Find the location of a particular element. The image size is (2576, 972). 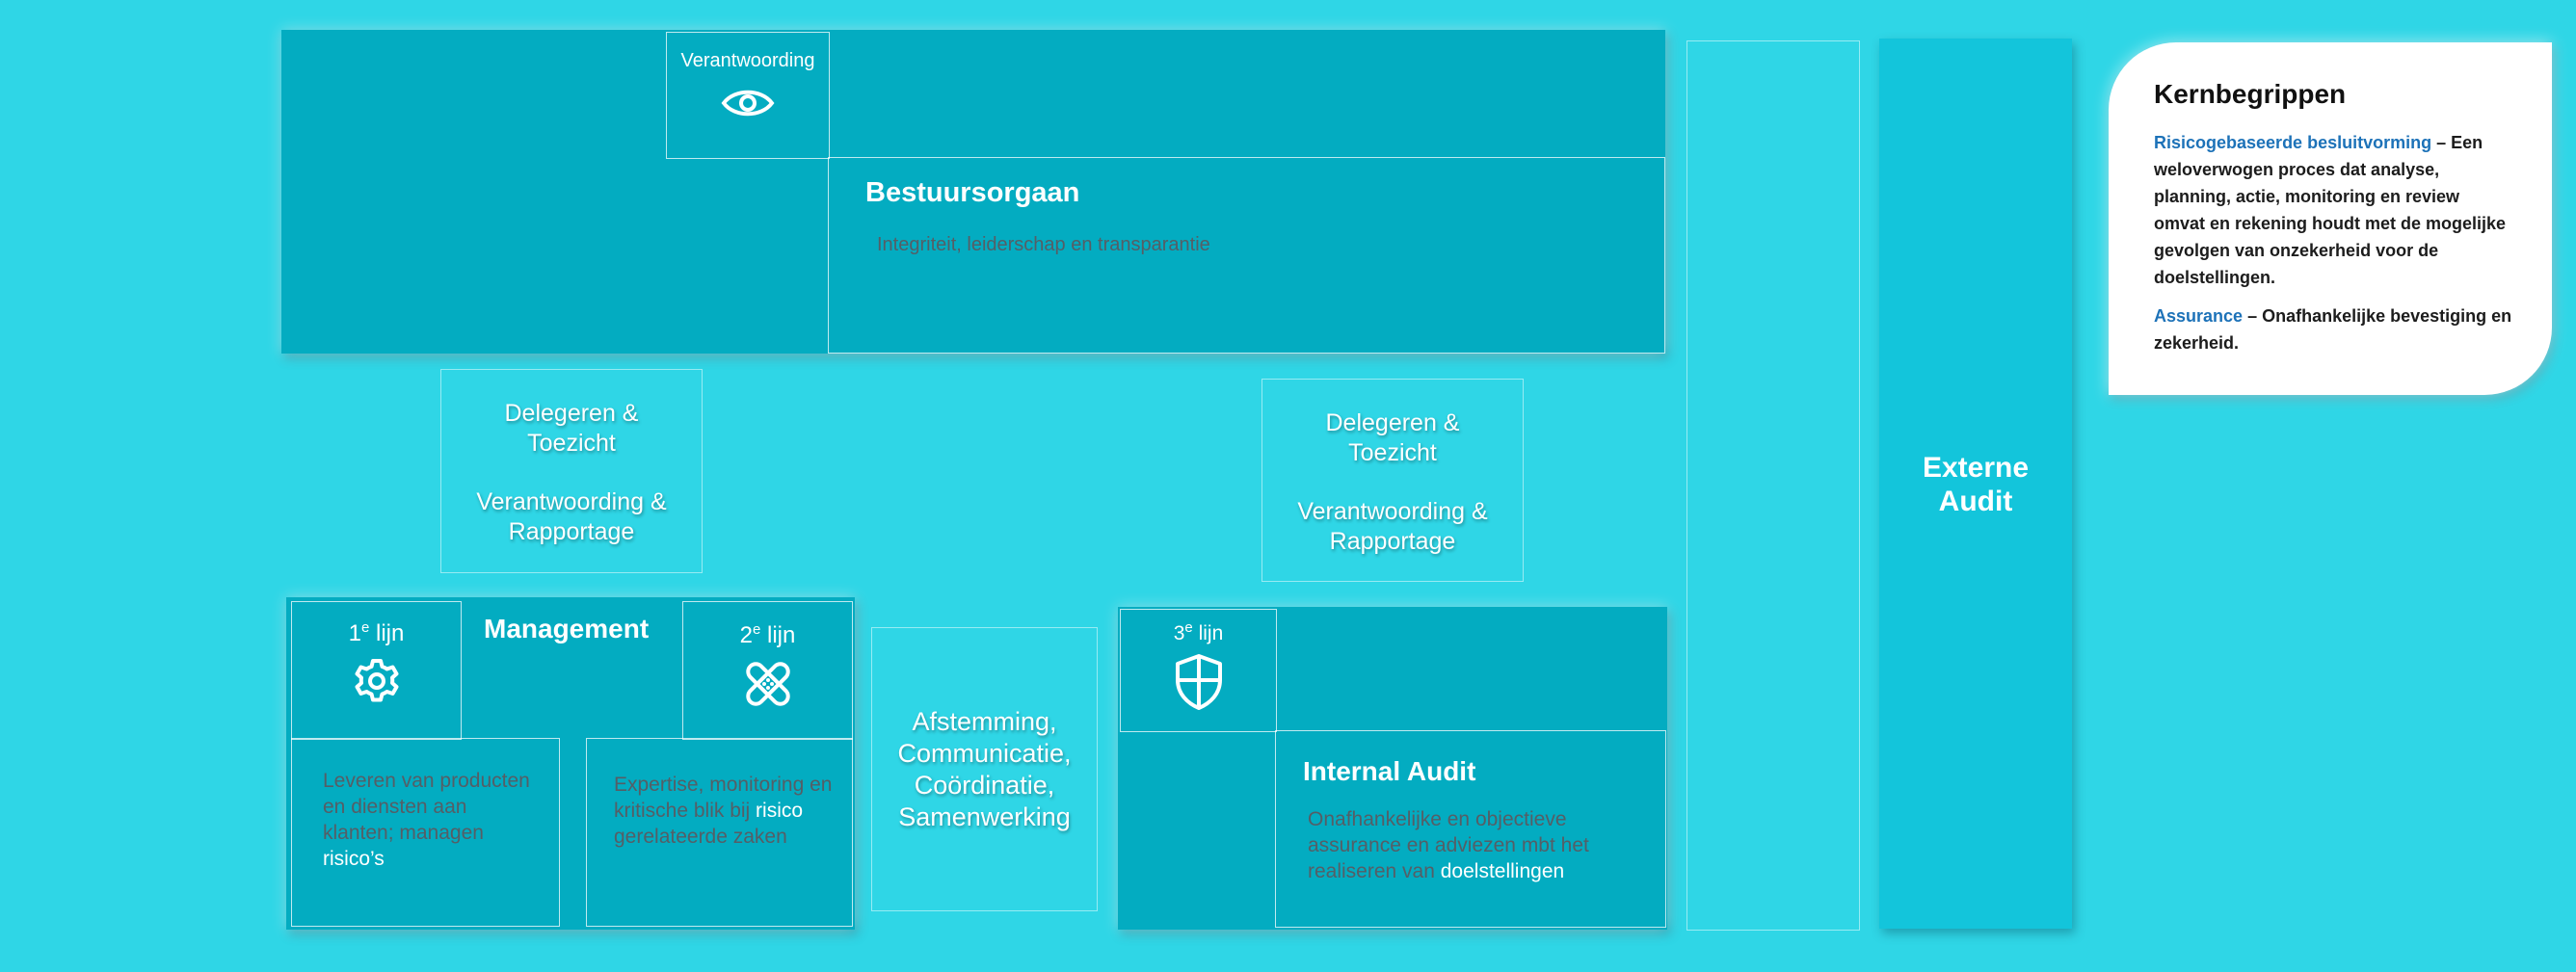

governing-body-tag-box: Verantwoording is located at coordinates (748, 95).